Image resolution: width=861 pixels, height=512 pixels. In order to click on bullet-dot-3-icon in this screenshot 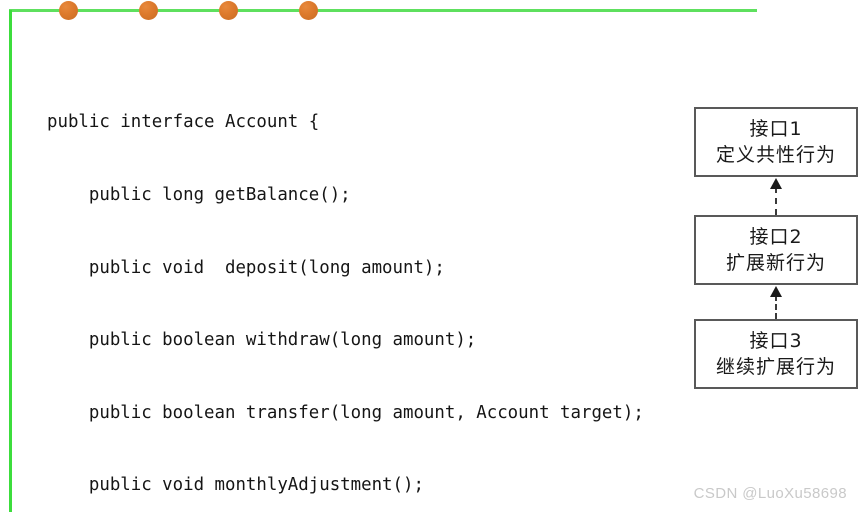, I will do `click(228, 10)`.